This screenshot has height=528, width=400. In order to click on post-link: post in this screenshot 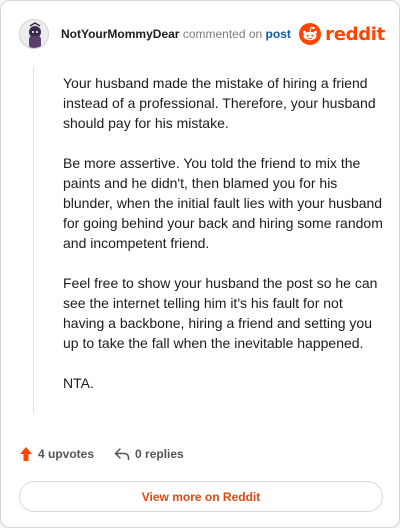, I will do `click(278, 34)`.